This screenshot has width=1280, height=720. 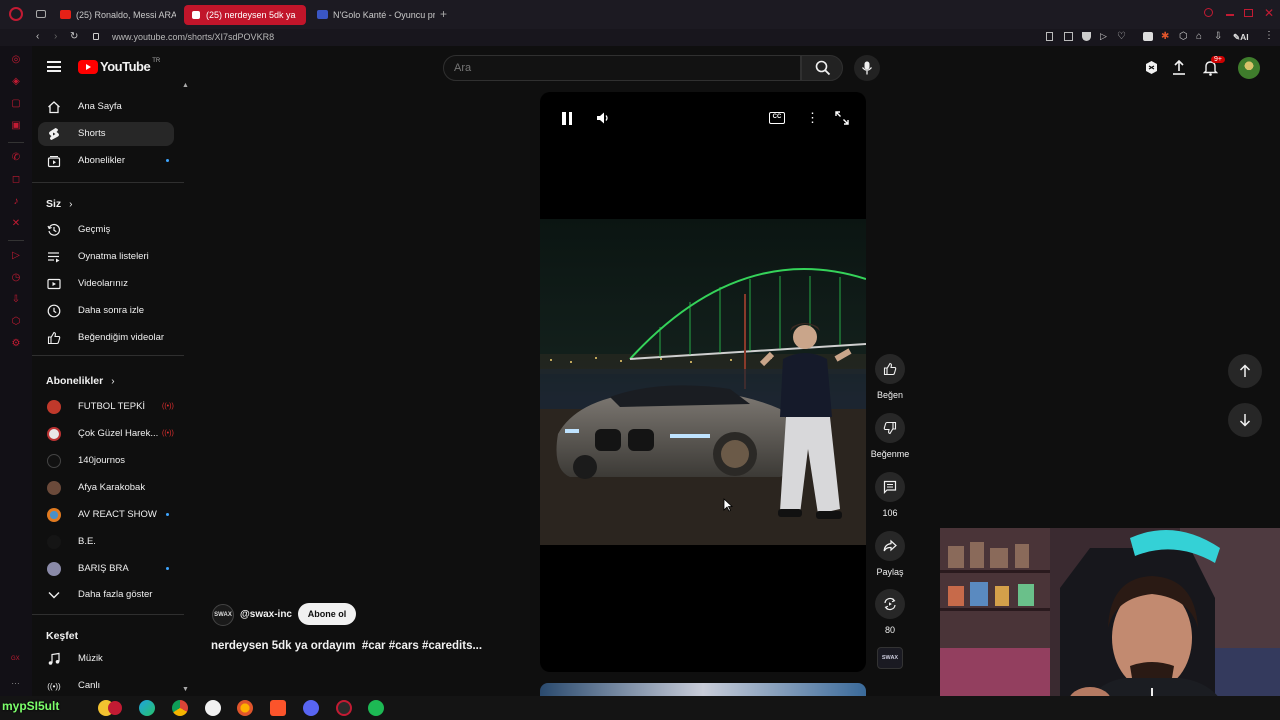 What do you see at coordinates (16, 202) in the screenshot?
I see `tiktok-icon: ♪` at bounding box center [16, 202].